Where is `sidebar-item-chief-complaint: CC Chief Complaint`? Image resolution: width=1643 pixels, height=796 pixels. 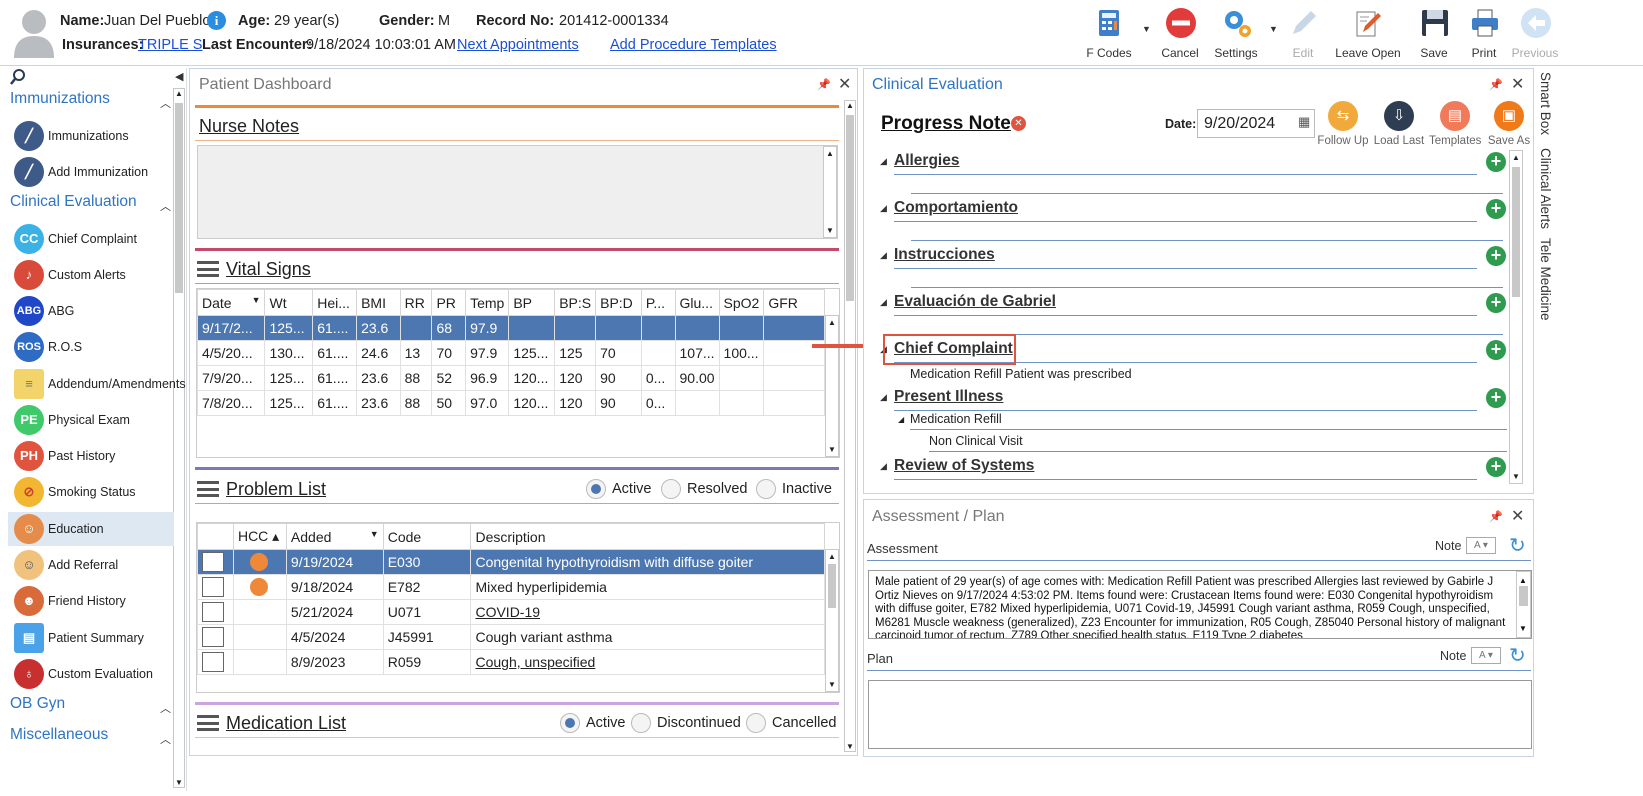 sidebar-item-chief-complaint: CC Chief Complaint is located at coordinates (91, 239).